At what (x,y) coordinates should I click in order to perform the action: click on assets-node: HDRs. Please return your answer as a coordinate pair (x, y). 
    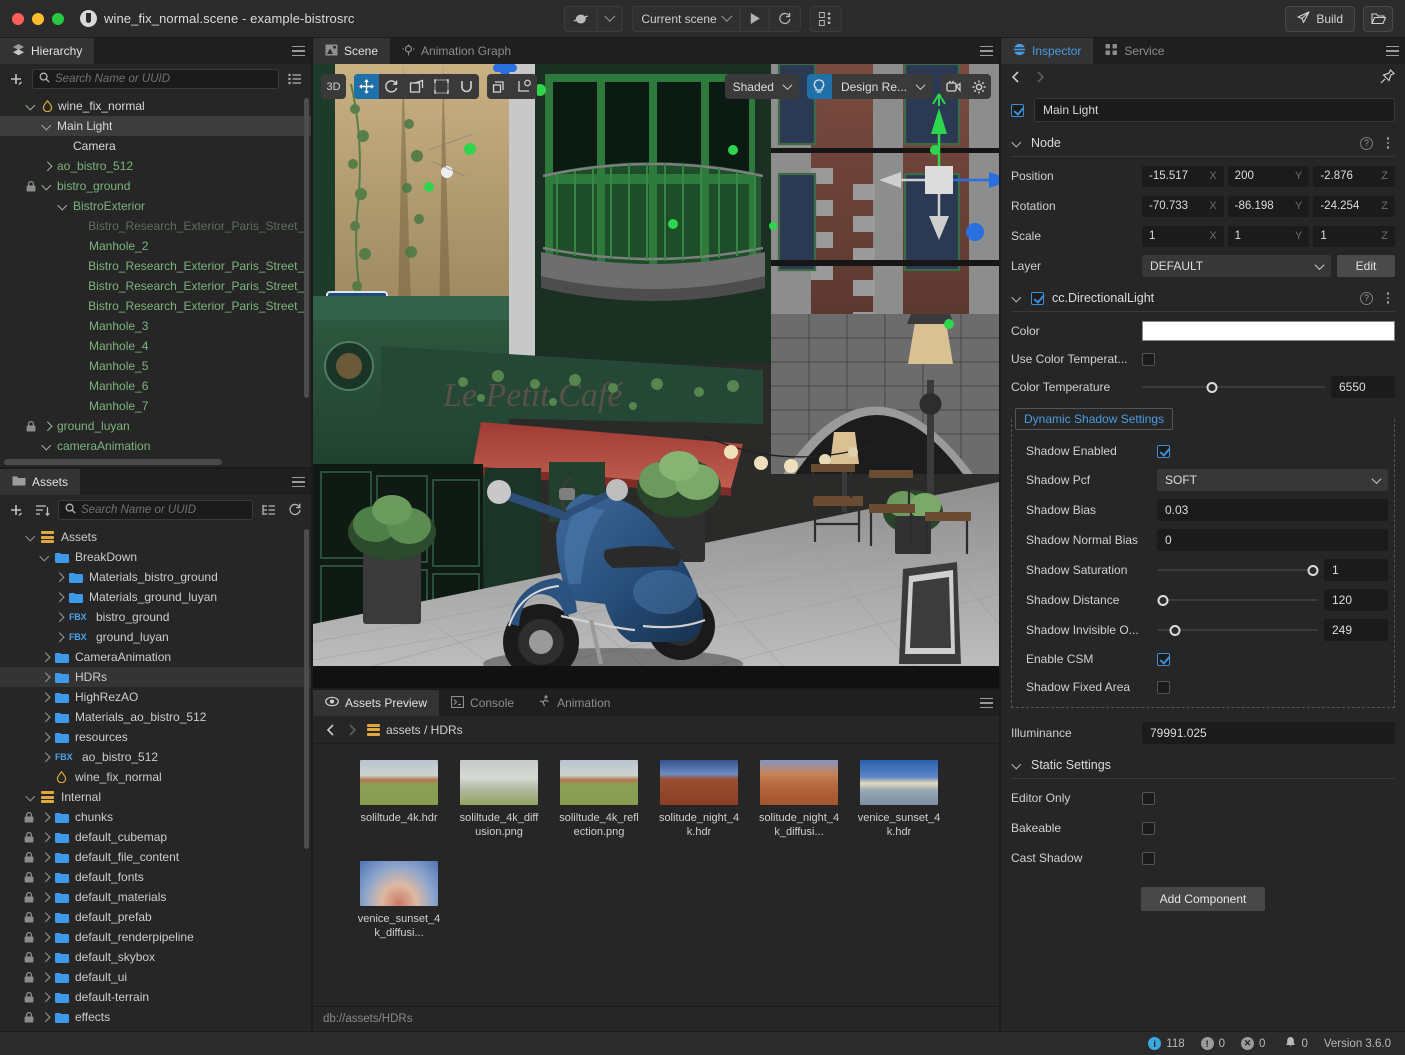
    Looking at the image, I should click on (155, 677).